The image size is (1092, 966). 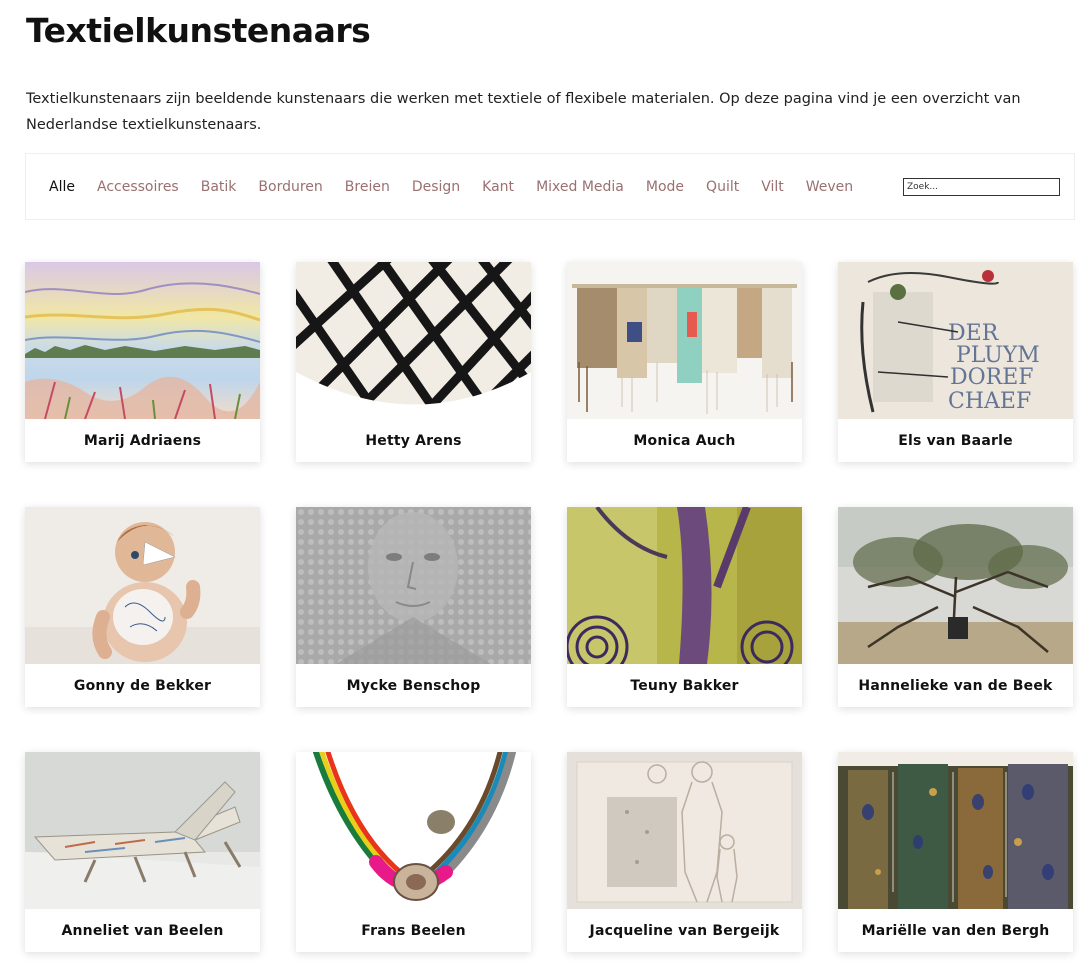 What do you see at coordinates (955, 685) in the screenshot?
I see `artist-name: Hannelieke van de Beek` at bounding box center [955, 685].